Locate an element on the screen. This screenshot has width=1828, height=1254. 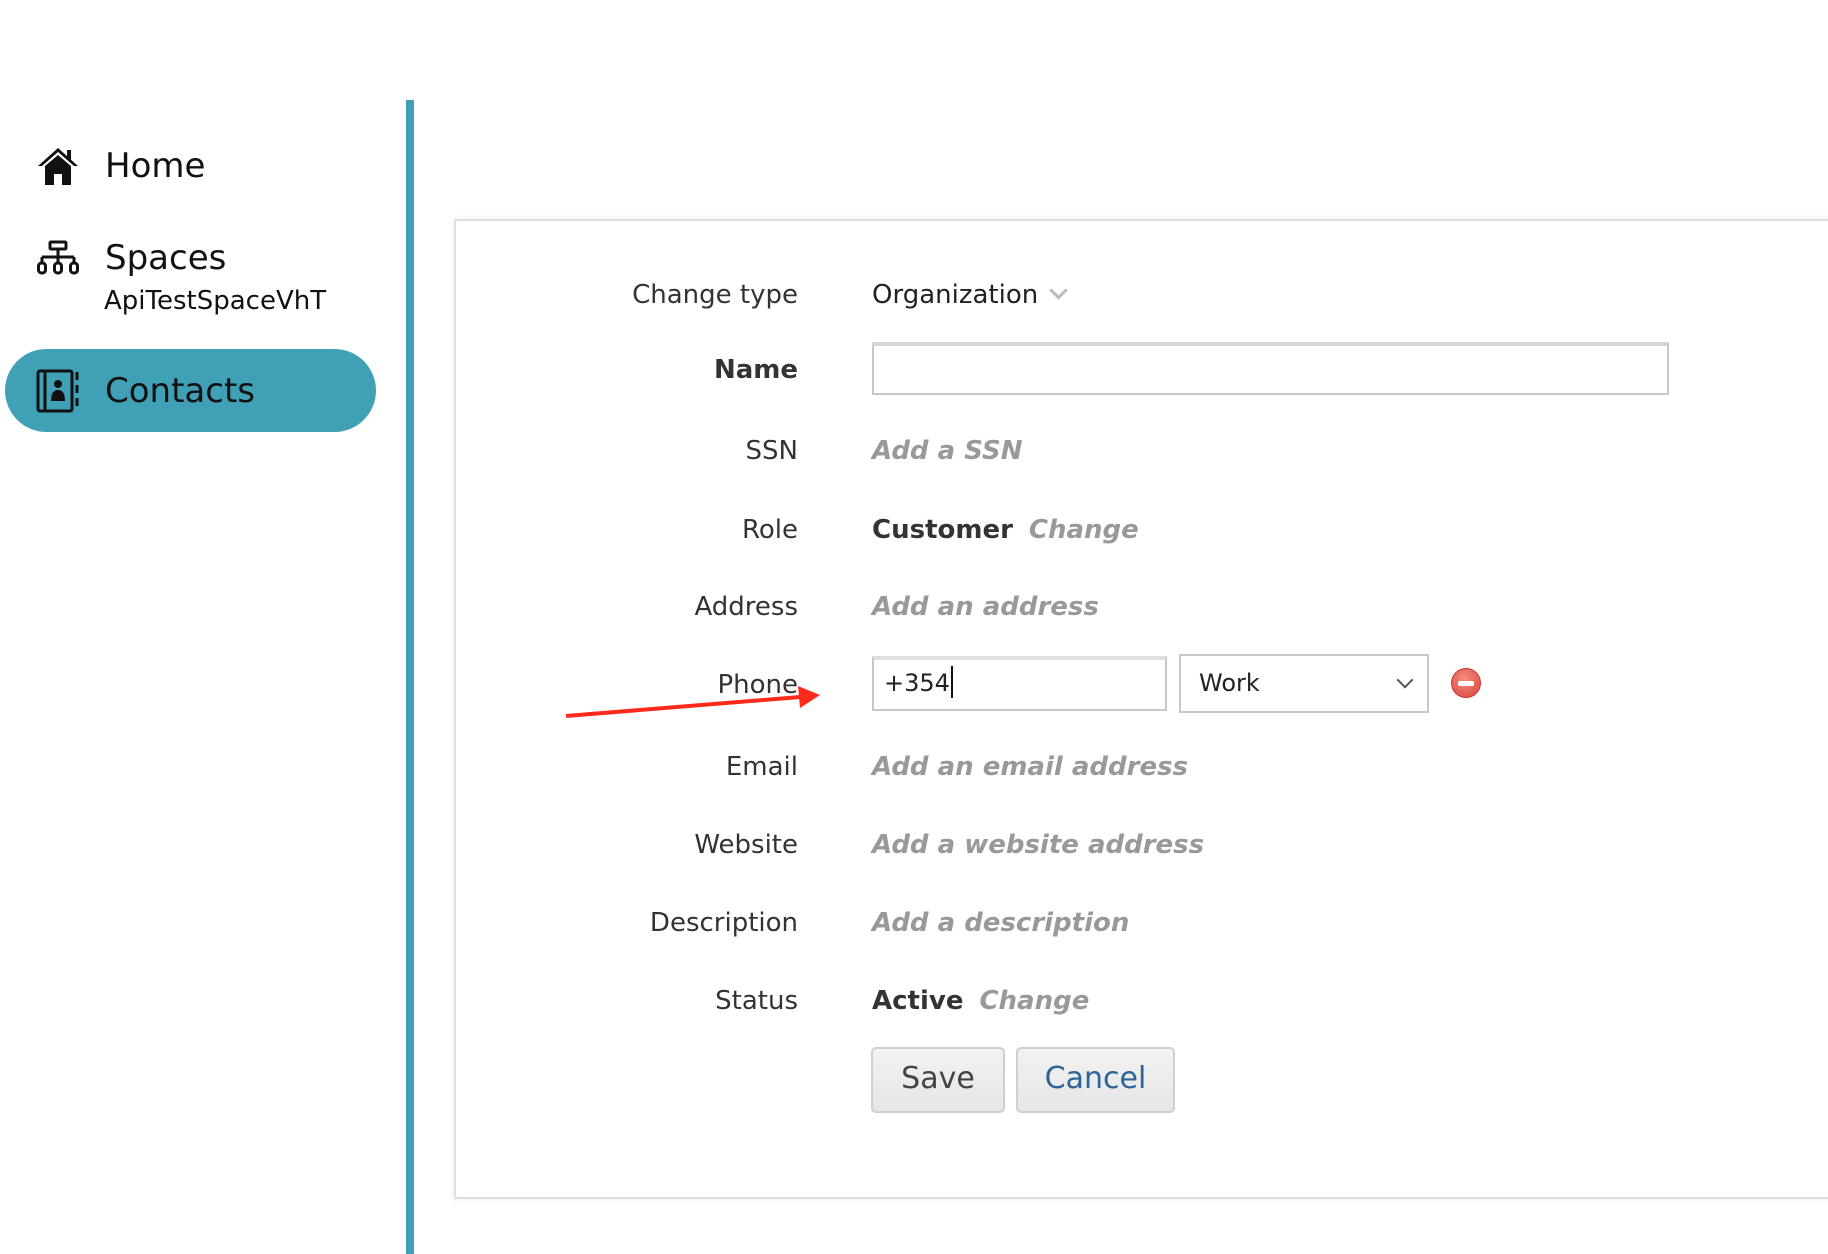
phone-type-value: Work is located at coordinates (1229, 683).